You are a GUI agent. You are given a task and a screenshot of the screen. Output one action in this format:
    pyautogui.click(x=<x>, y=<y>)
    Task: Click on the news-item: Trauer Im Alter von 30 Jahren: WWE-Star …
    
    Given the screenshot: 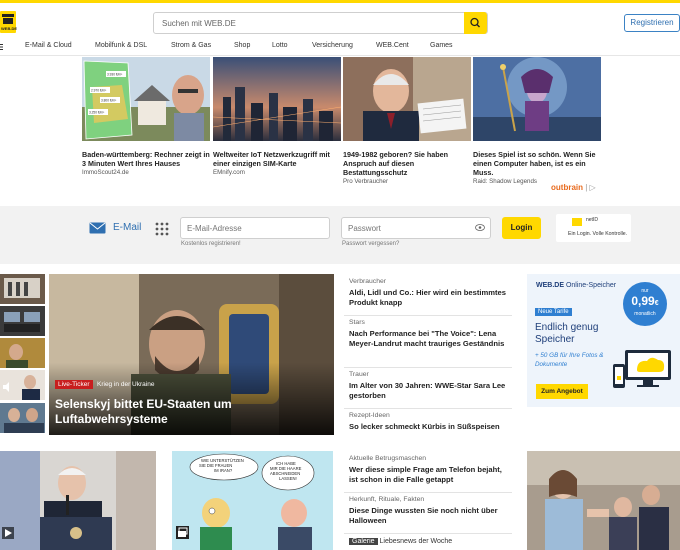 What is the action you would take?
    pyautogui.click(x=430, y=386)
    